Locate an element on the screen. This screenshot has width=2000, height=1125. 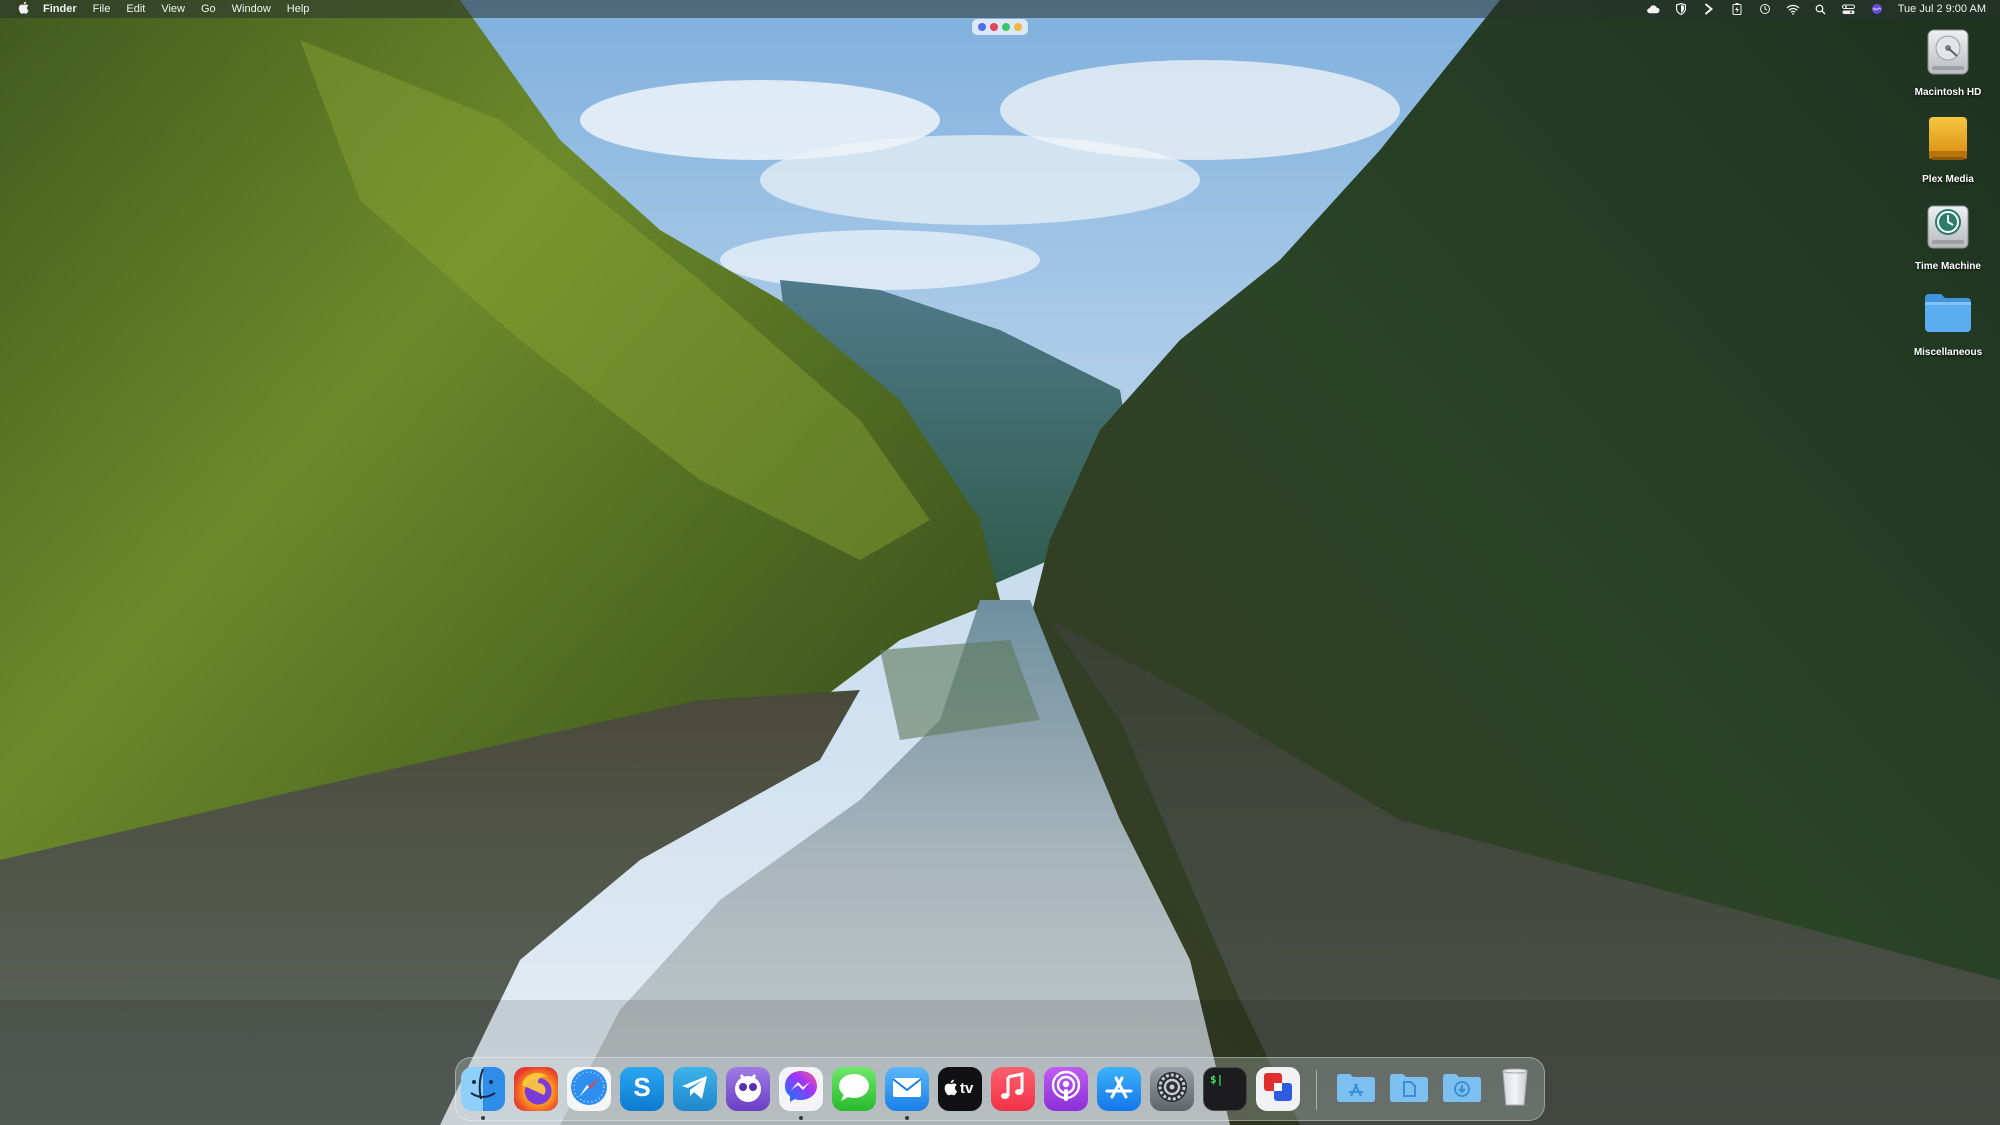
applications-folder-icon is located at coordinates (1356, 1089).